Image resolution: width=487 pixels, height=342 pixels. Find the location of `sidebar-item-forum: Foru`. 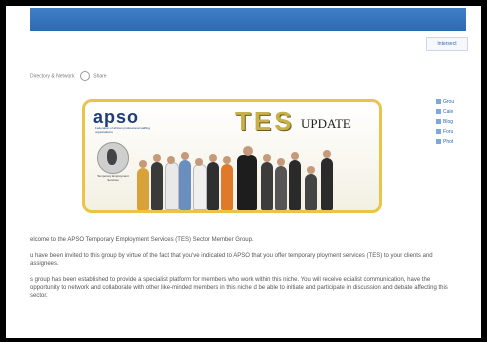

sidebar-item-forum: Foru is located at coordinates (445, 132).